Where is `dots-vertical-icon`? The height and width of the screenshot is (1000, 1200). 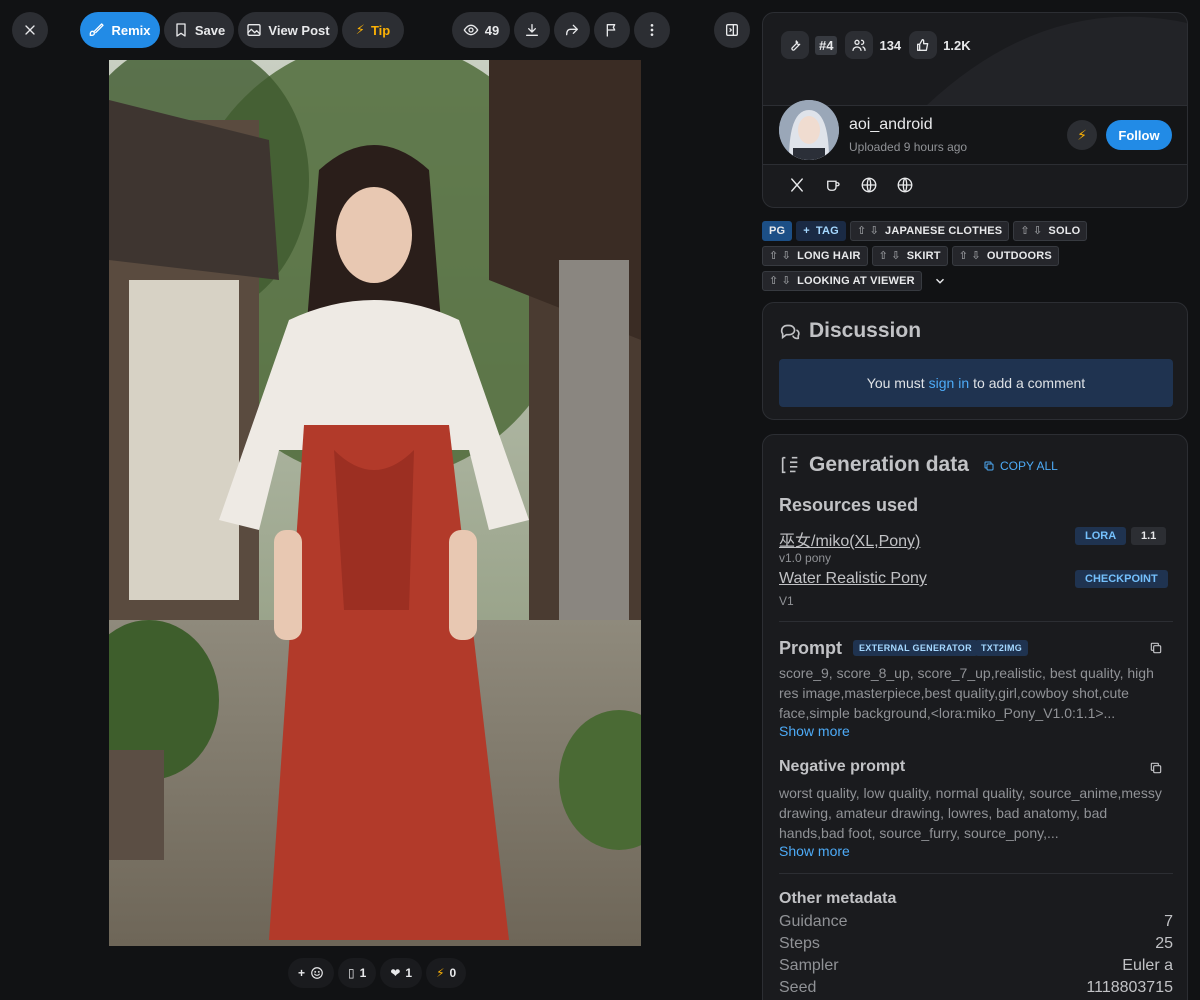
dots-vertical-icon is located at coordinates (652, 30).